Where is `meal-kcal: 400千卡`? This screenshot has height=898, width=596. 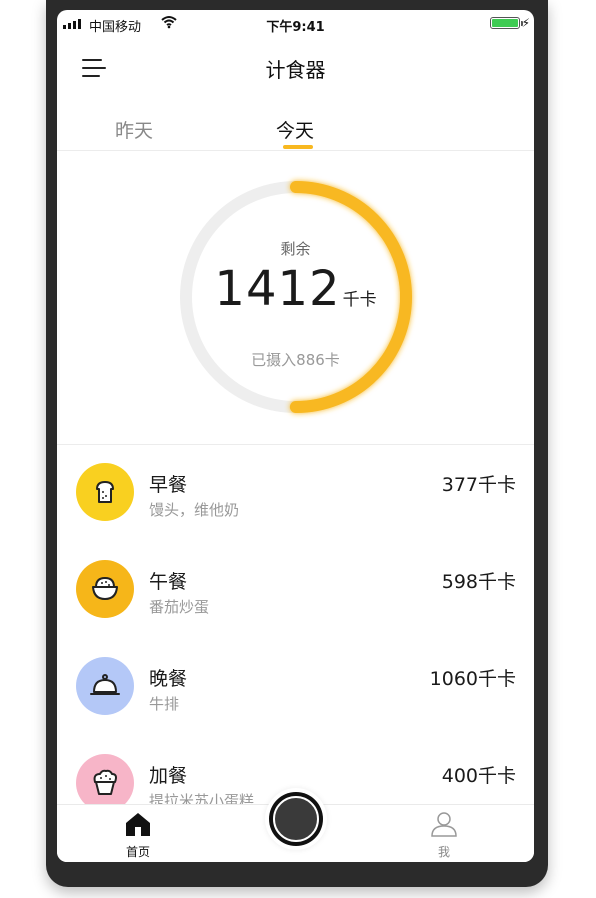 meal-kcal: 400千卡 is located at coordinates (478, 776).